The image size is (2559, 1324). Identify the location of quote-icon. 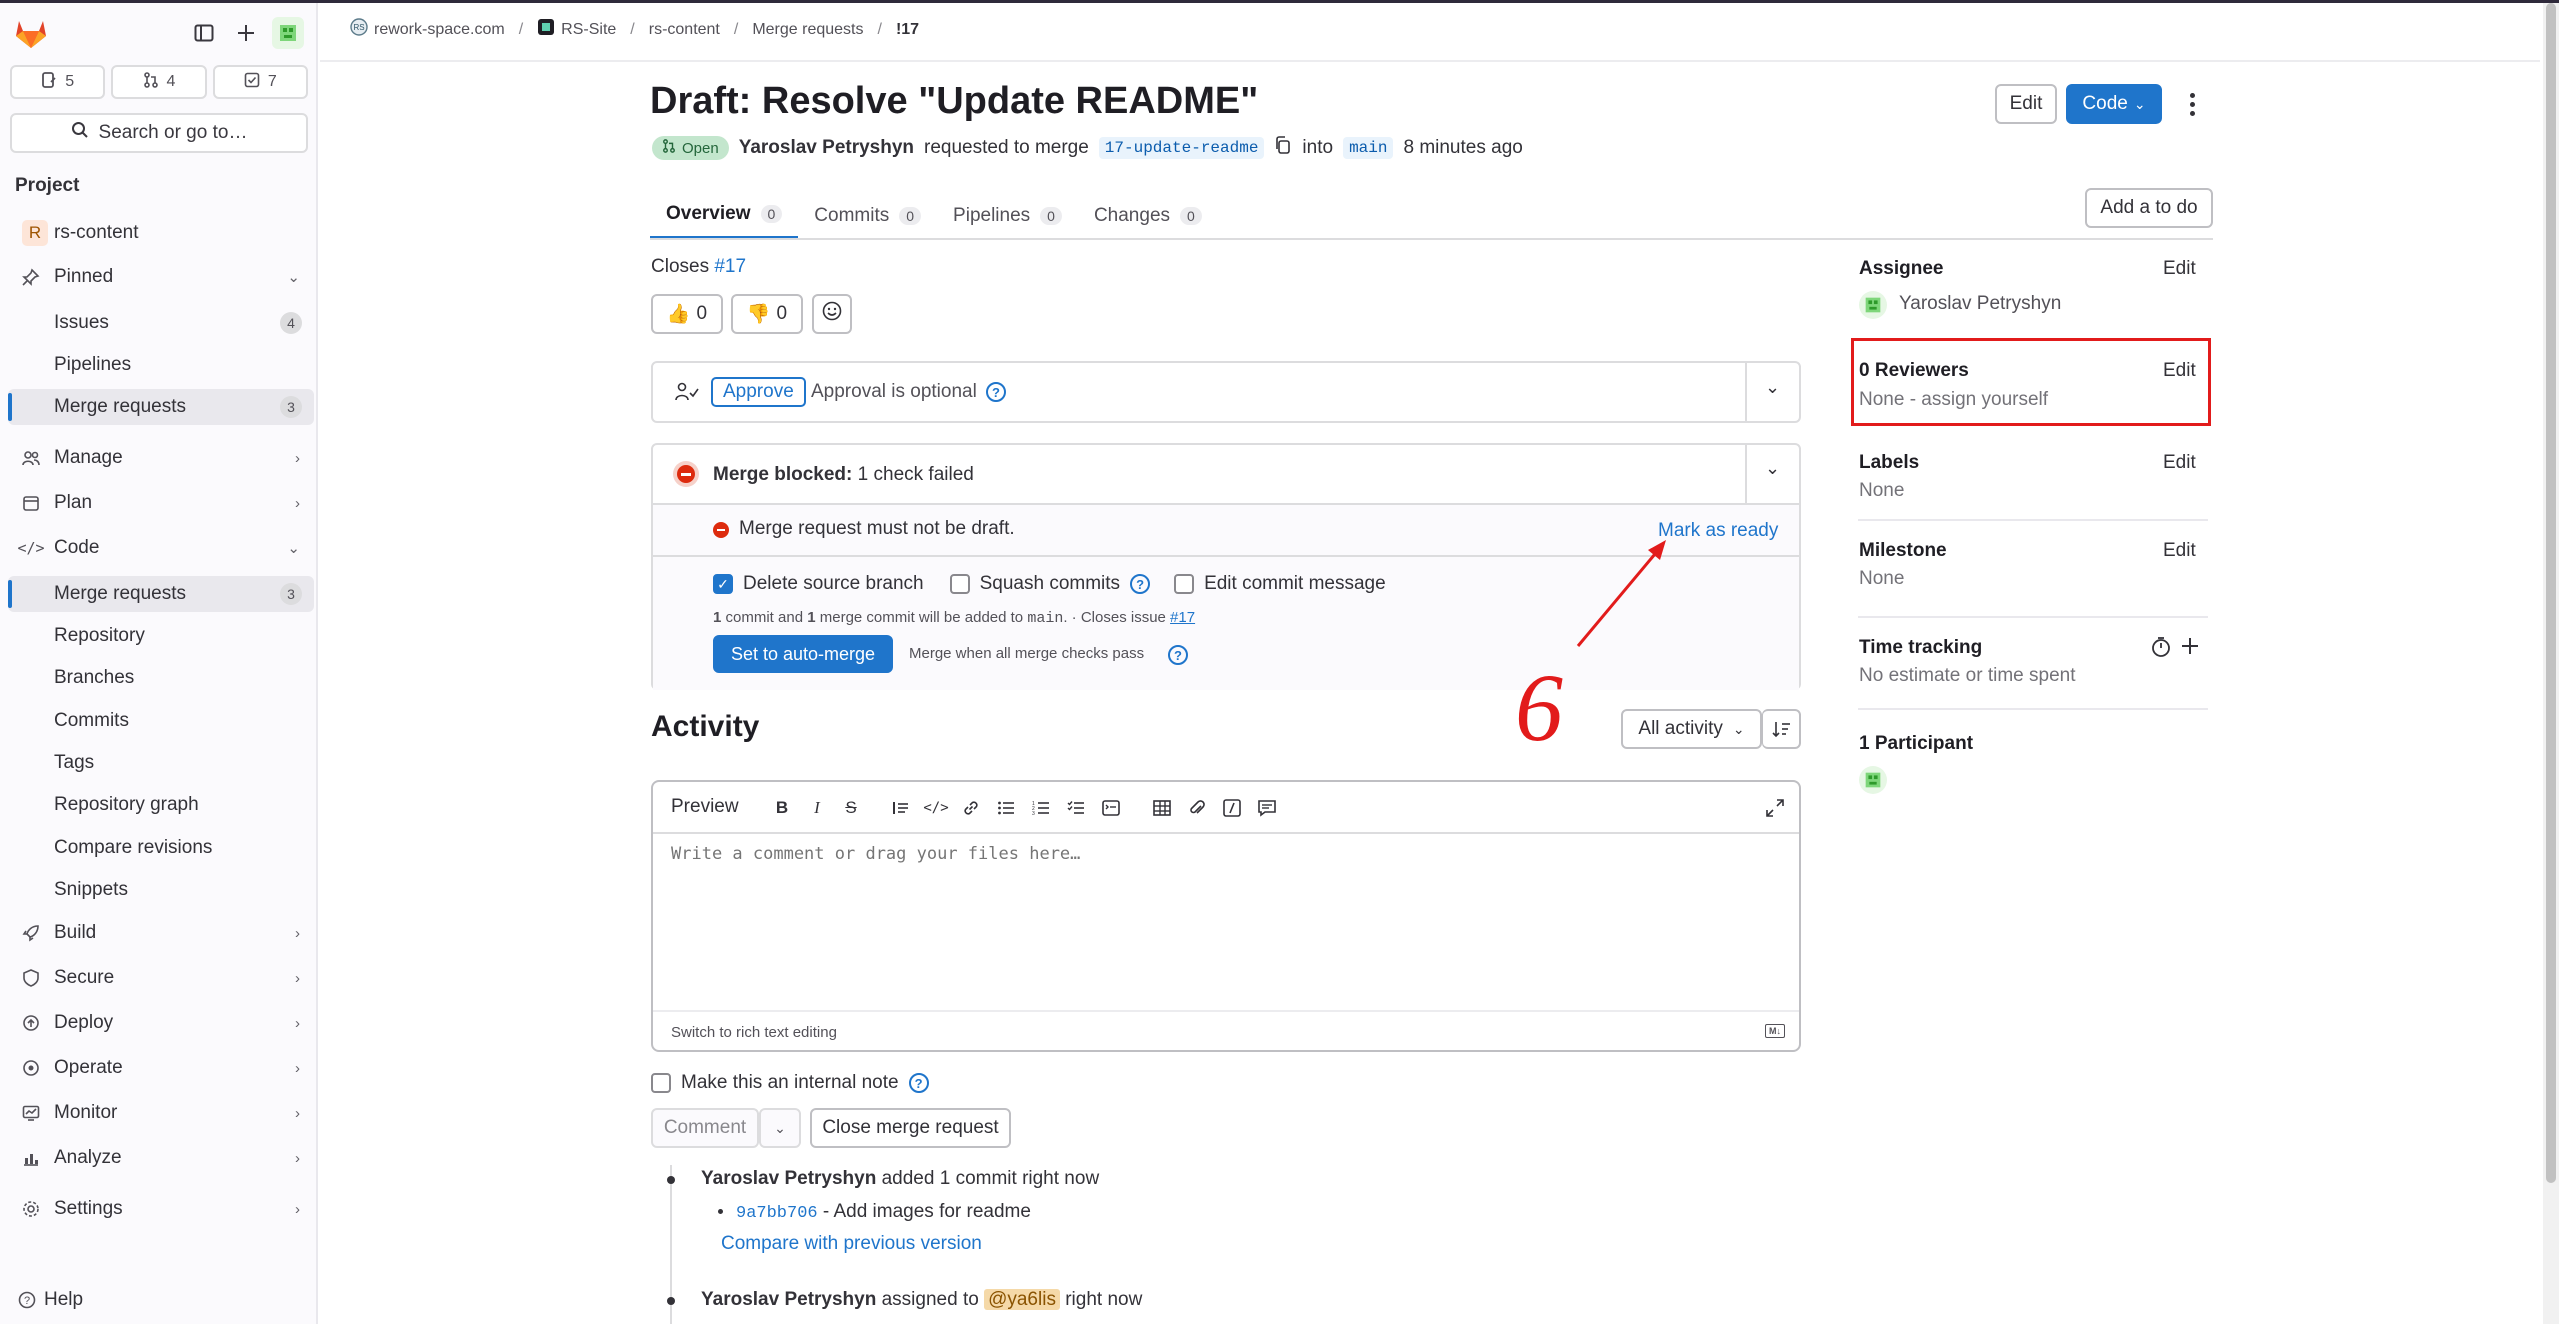
(901, 808).